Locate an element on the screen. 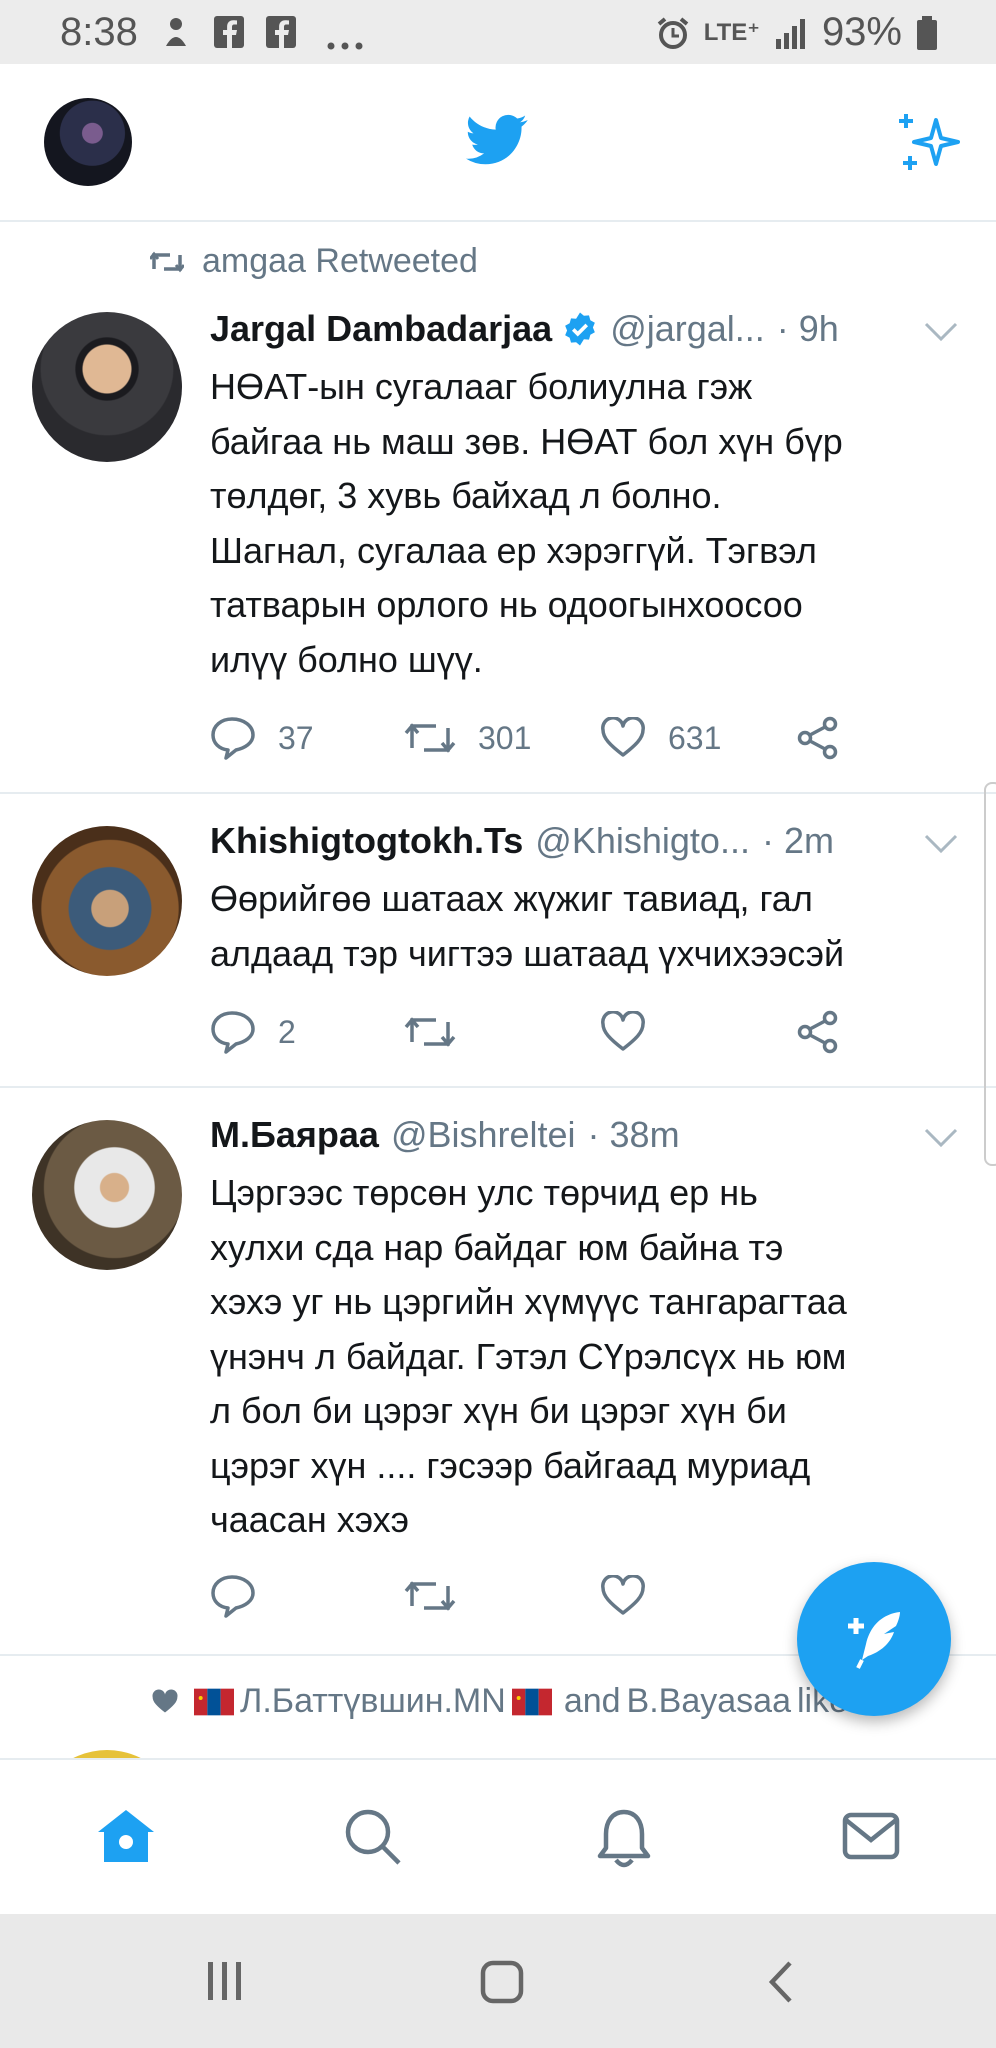  home-system-icon is located at coordinates (502, 1982).